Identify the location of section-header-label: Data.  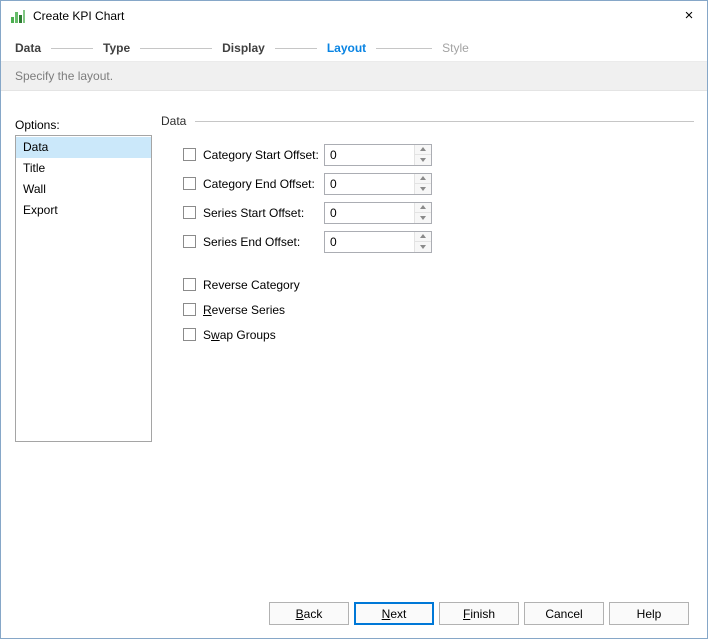
(174, 121).